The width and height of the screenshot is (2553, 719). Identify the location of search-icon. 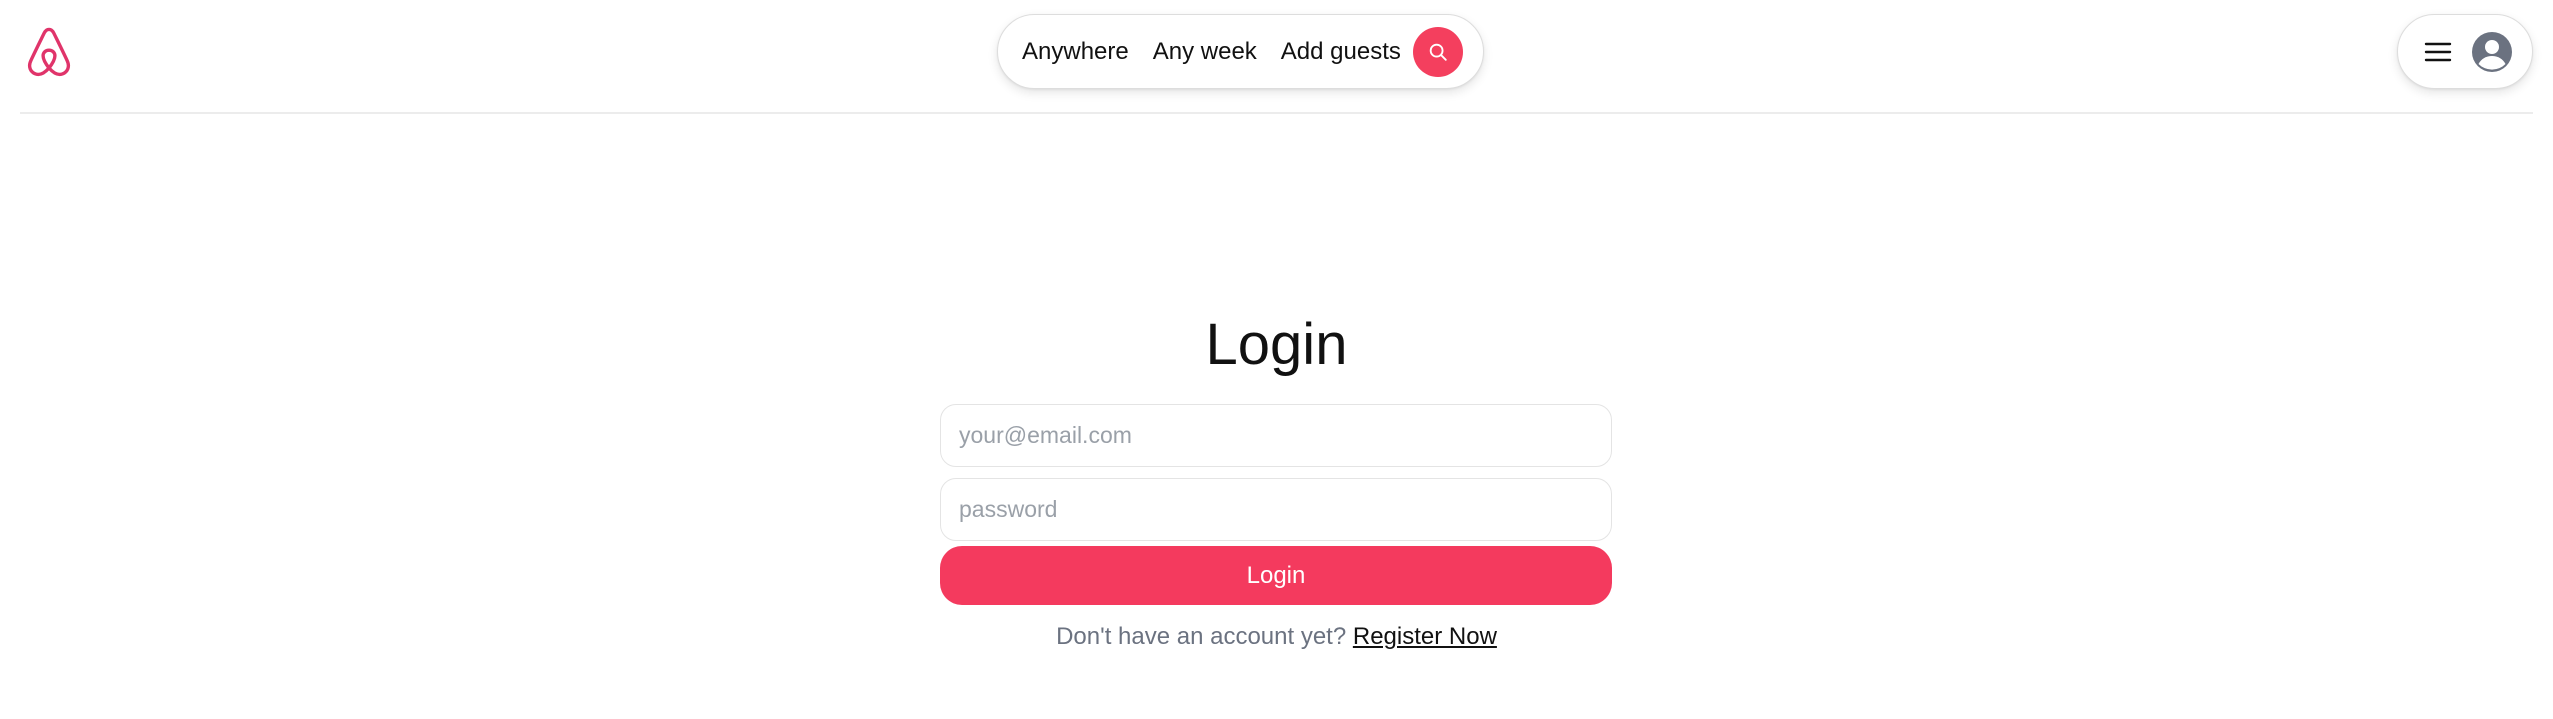
(1438, 52).